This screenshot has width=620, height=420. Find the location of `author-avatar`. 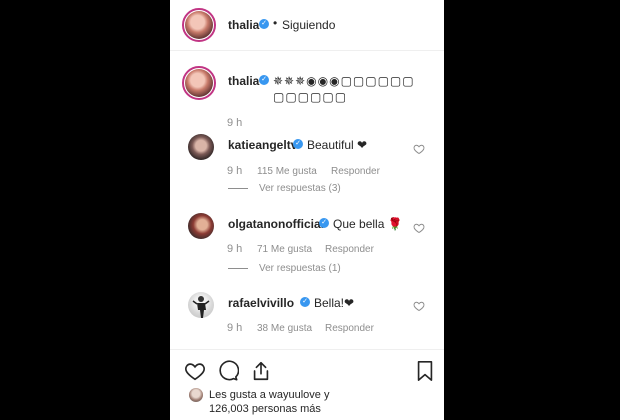

author-avatar is located at coordinates (199, 25).